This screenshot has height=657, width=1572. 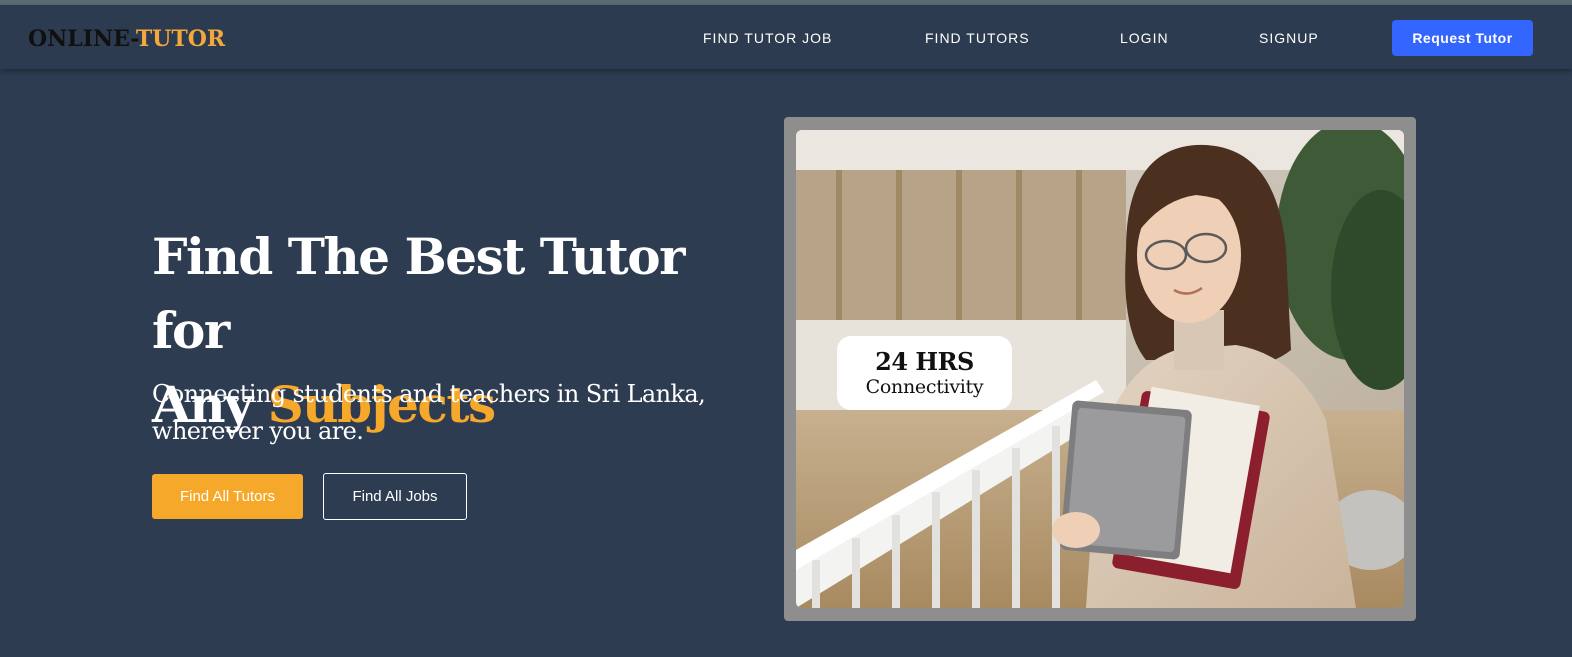 I want to click on find-all-tutors-button: Find All Tutors, so click(x=227, y=496).